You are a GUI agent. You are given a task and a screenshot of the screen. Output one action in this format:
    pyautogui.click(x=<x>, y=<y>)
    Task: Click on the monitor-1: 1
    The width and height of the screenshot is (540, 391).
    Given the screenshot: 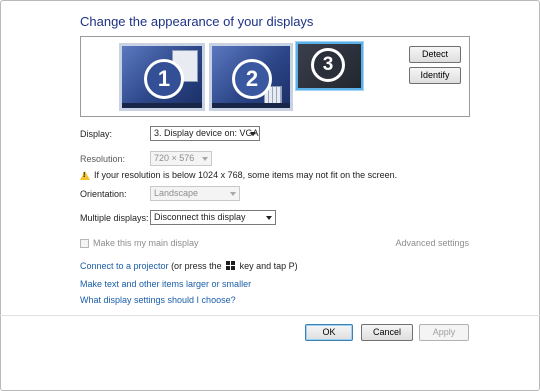 What is the action you would take?
    pyautogui.click(x=162, y=77)
    